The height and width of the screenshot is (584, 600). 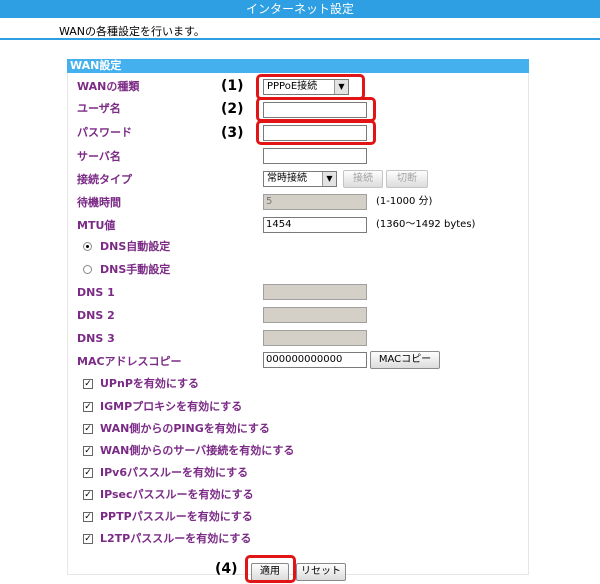 I want to click on upnp-checkbox: ✓, so click(x=88, y=384).